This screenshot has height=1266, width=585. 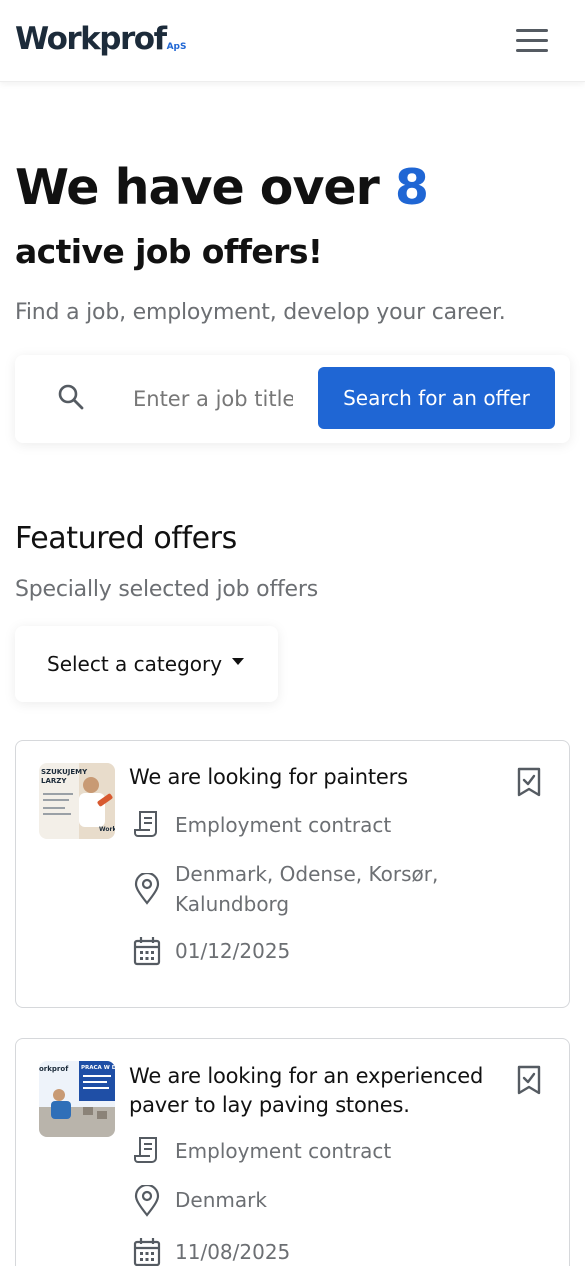 I want to click on hero-subtitle: active job offers!, so click(x=169, y=251).